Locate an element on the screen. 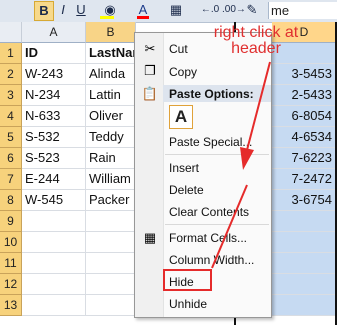  annotation-arrow is located at coordinates (241, 165).